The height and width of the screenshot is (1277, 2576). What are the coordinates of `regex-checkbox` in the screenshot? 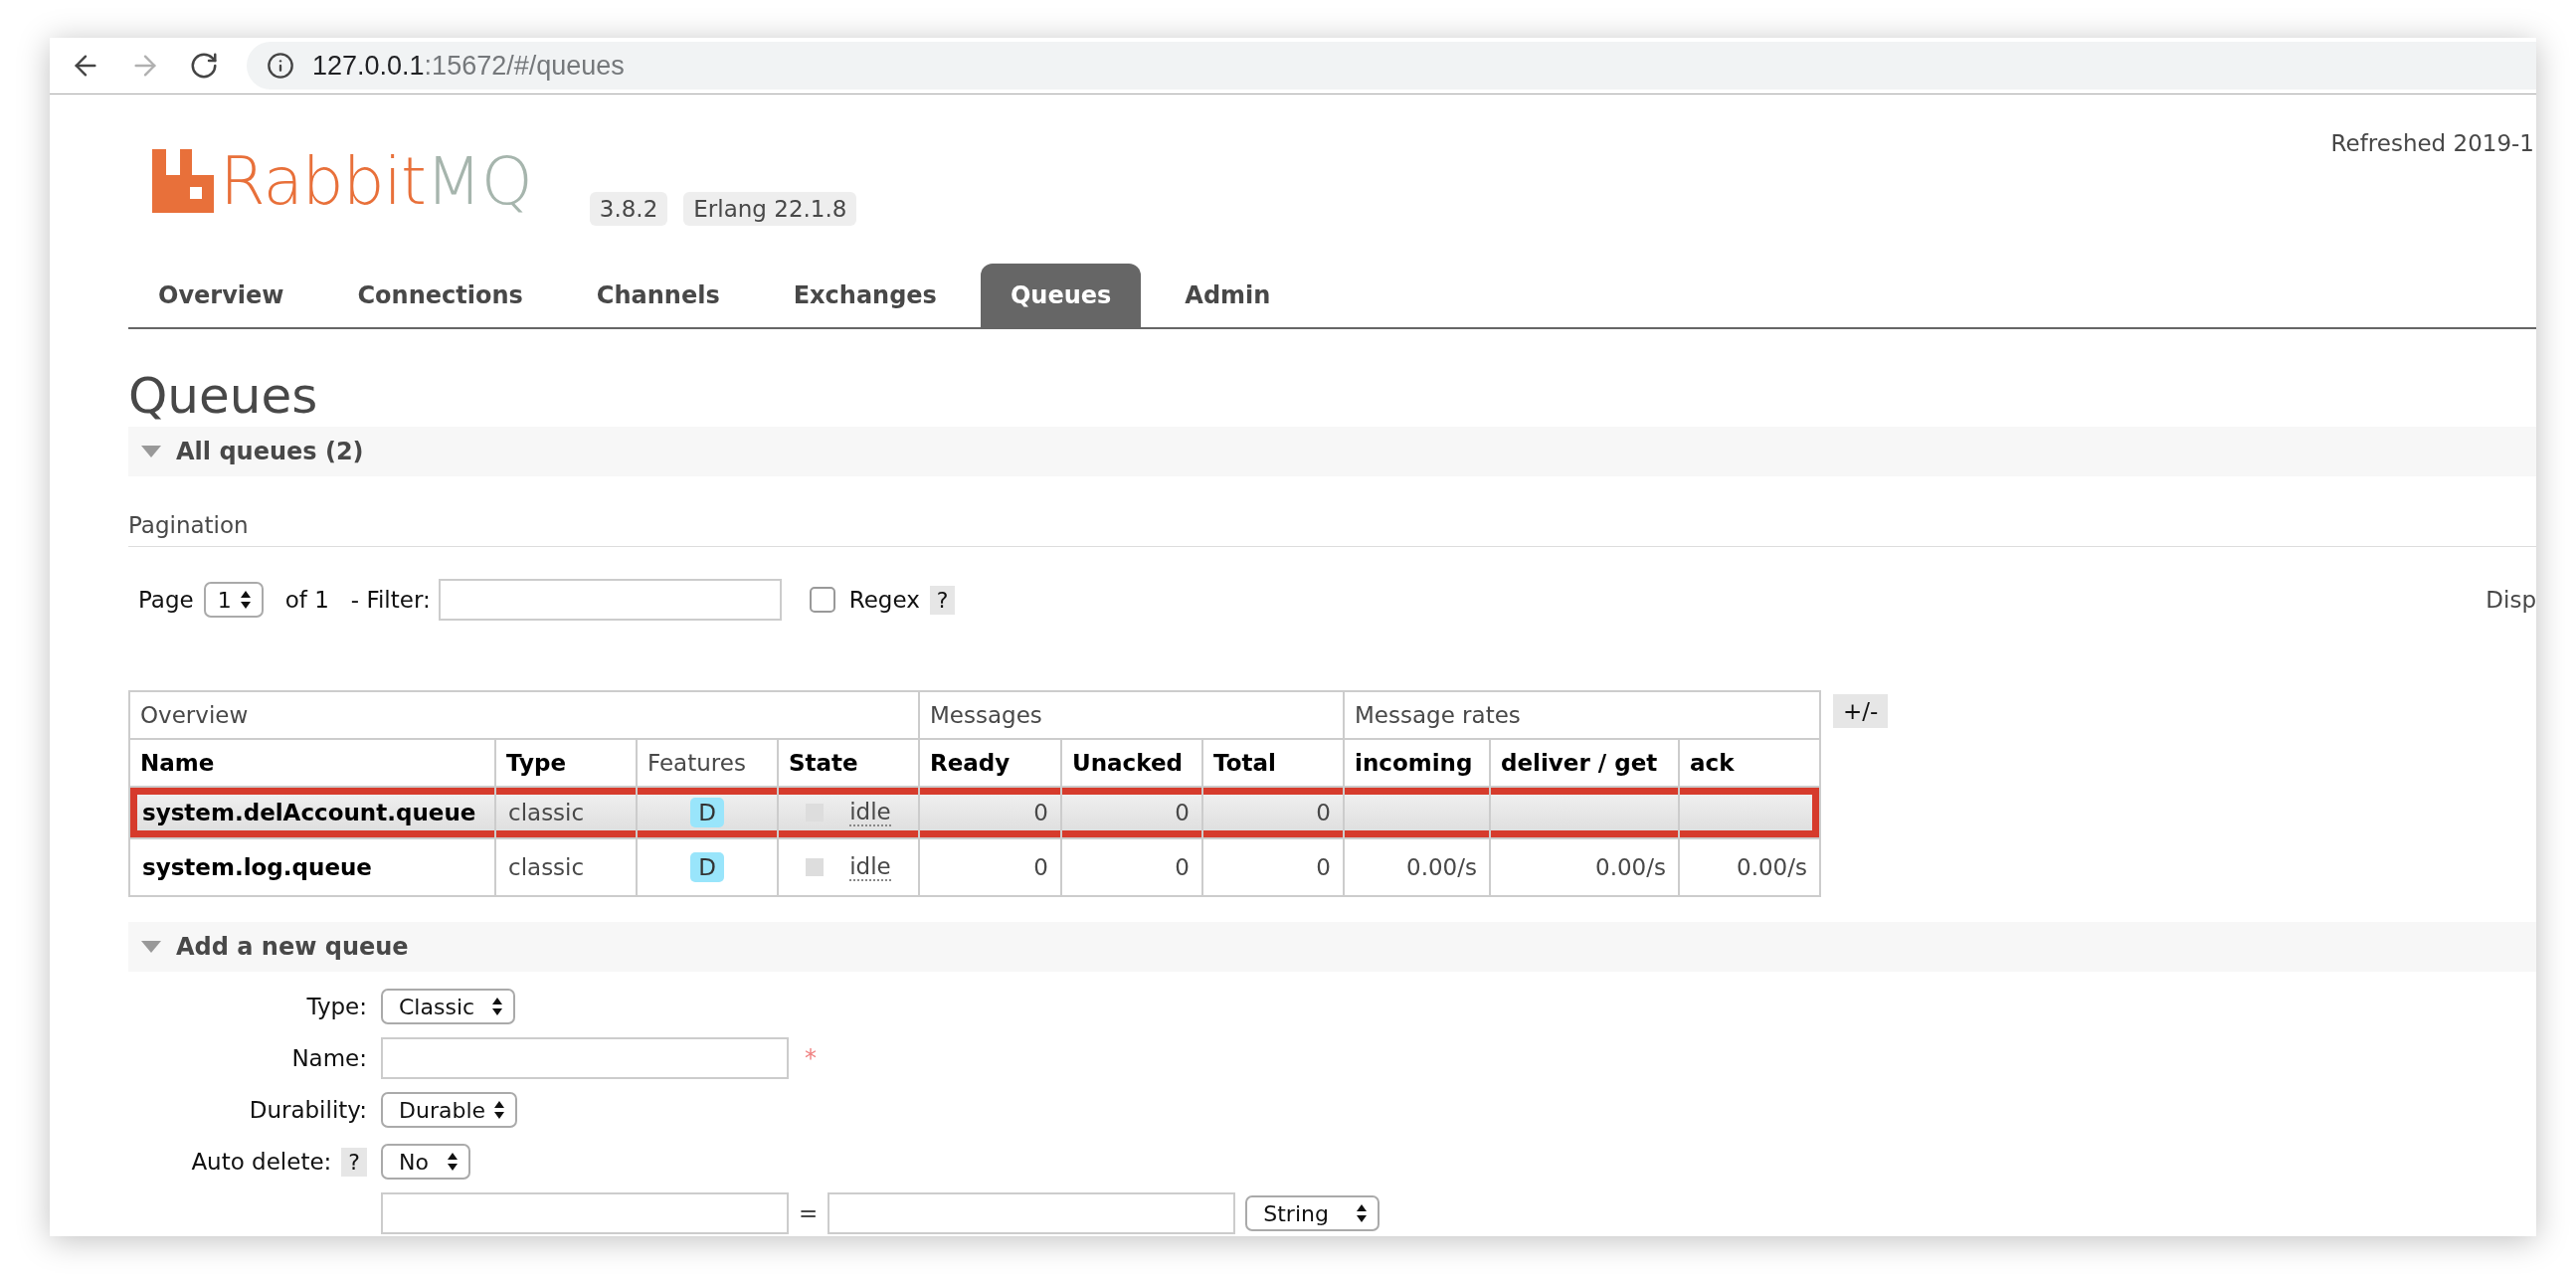 It's located at (822, 600).